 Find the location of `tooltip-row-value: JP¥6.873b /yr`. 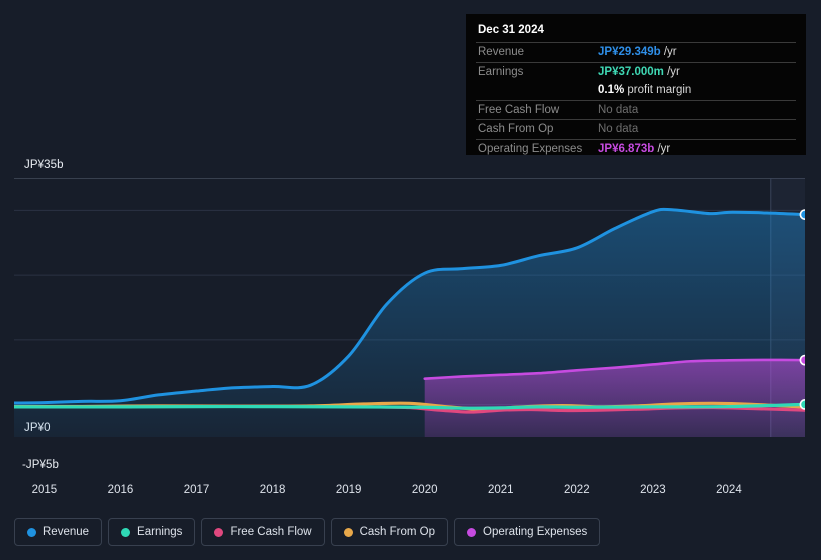

tooltip-row-value: JP¥6.873b /yr is located at coordinates (697, 149).